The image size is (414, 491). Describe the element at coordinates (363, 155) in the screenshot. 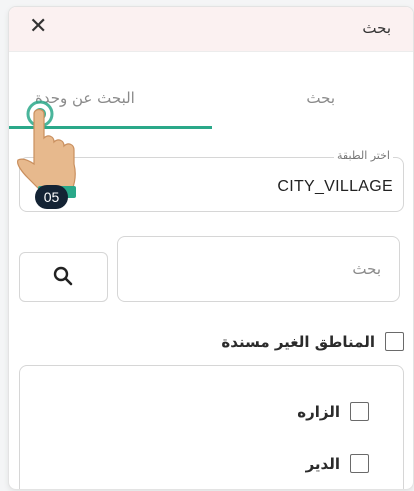

I see `layer-select-label: اختر الطبقة` at that location.